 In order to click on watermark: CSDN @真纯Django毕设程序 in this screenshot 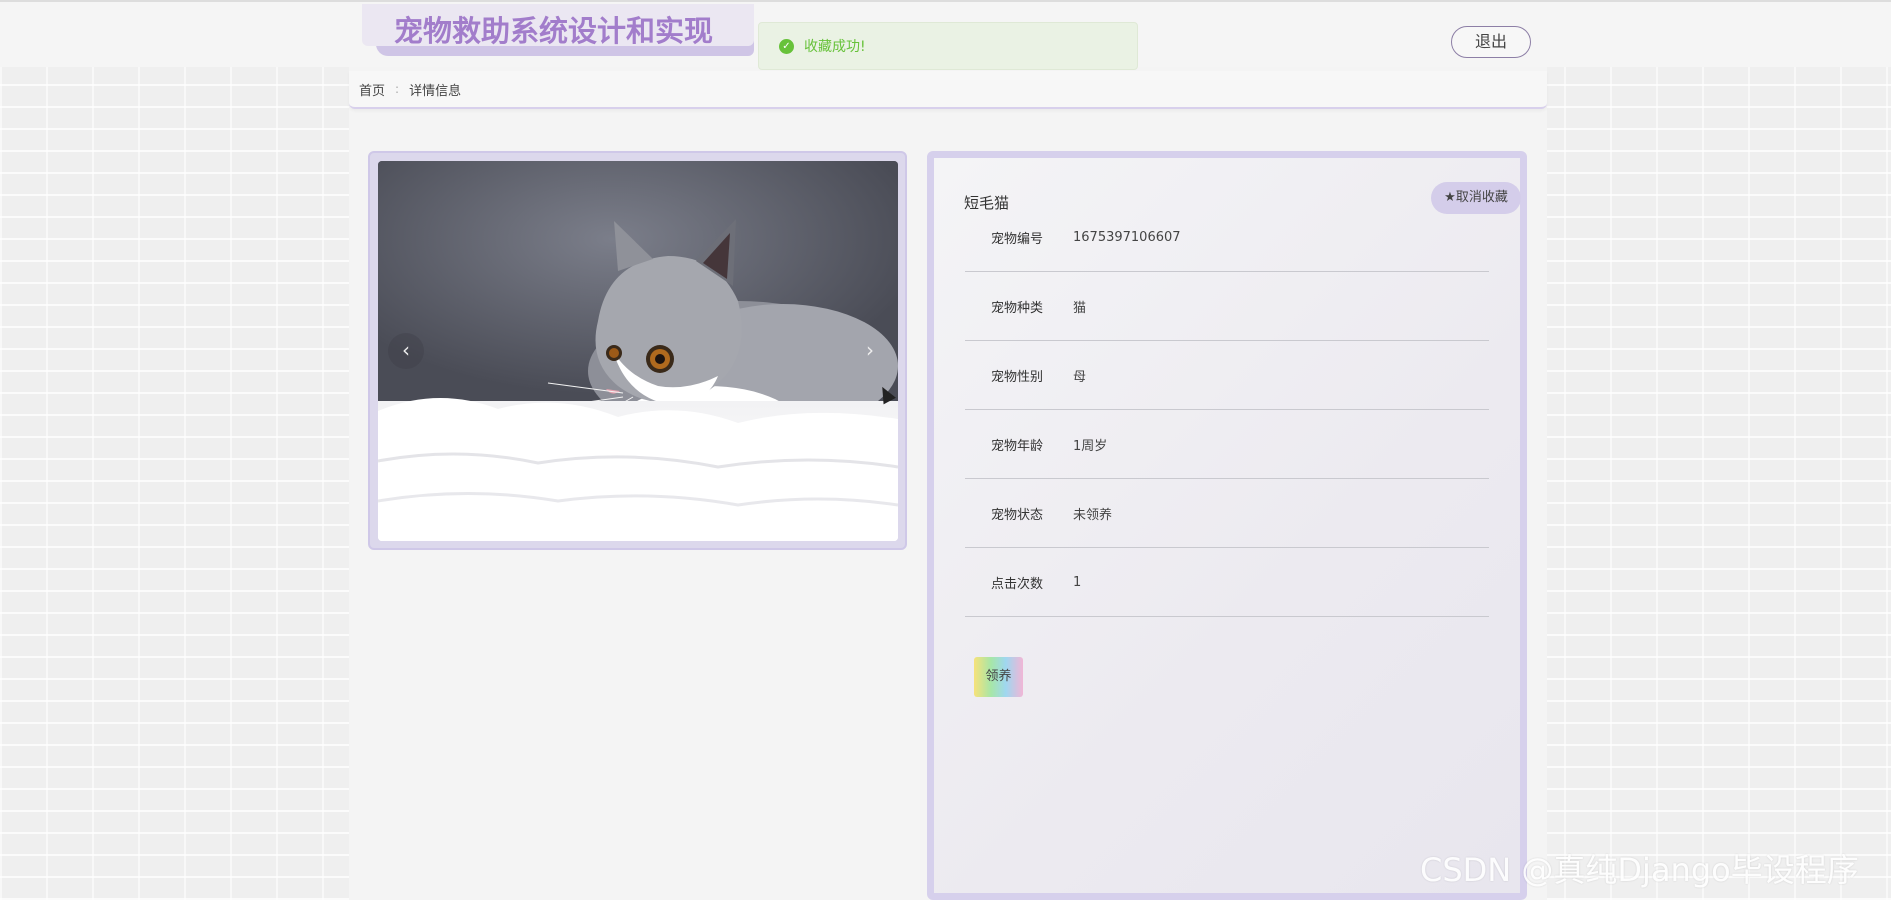, I will do `click(1639, 870)`.